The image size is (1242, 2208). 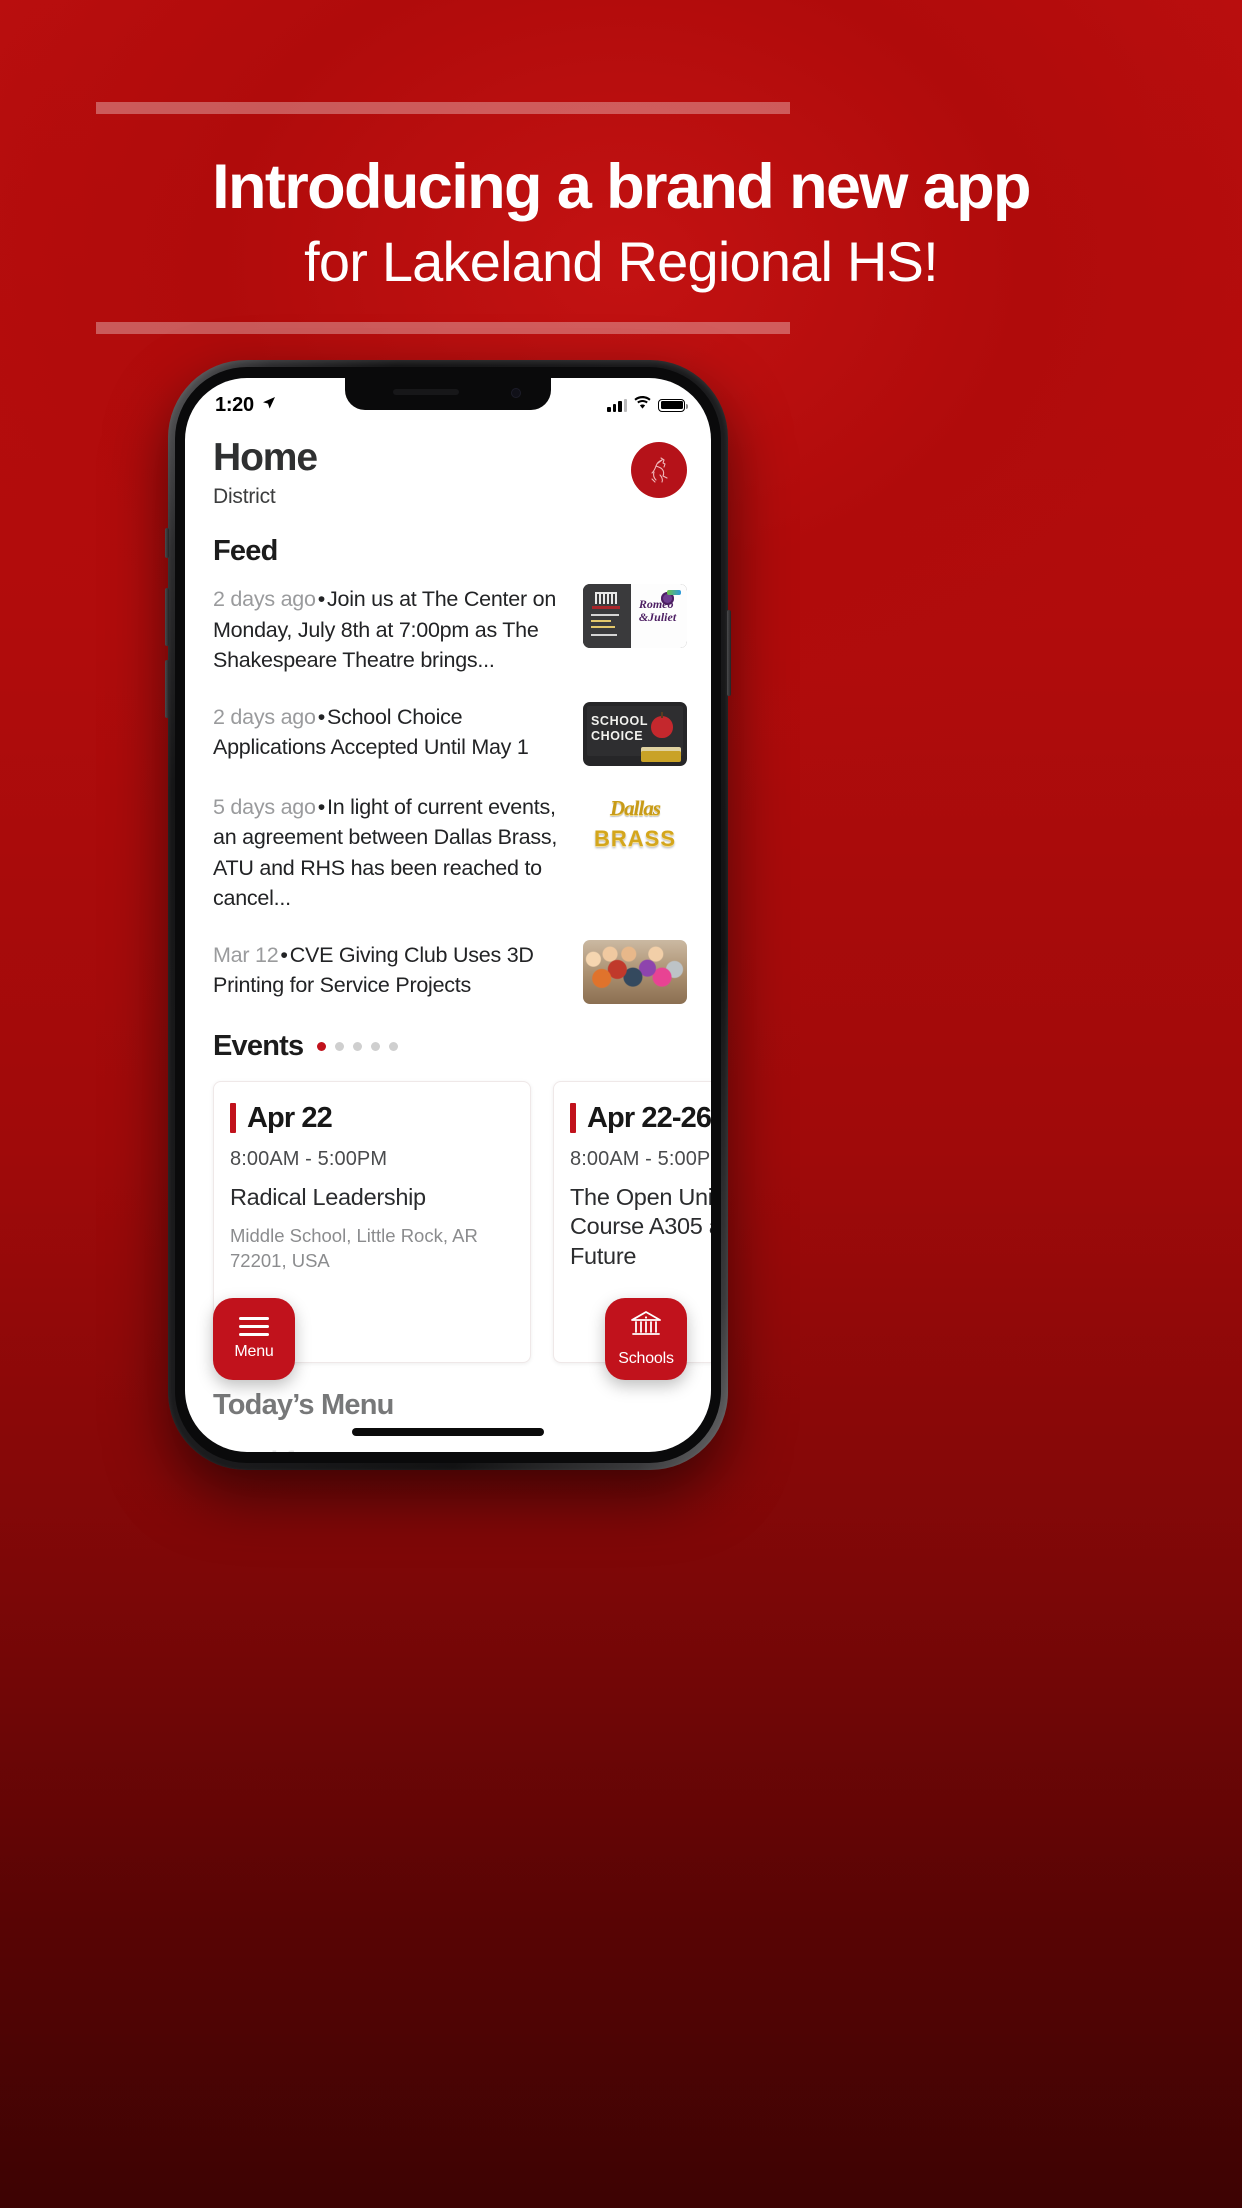 I want to click on status-bar-indicators, so click(x=647, y=405).